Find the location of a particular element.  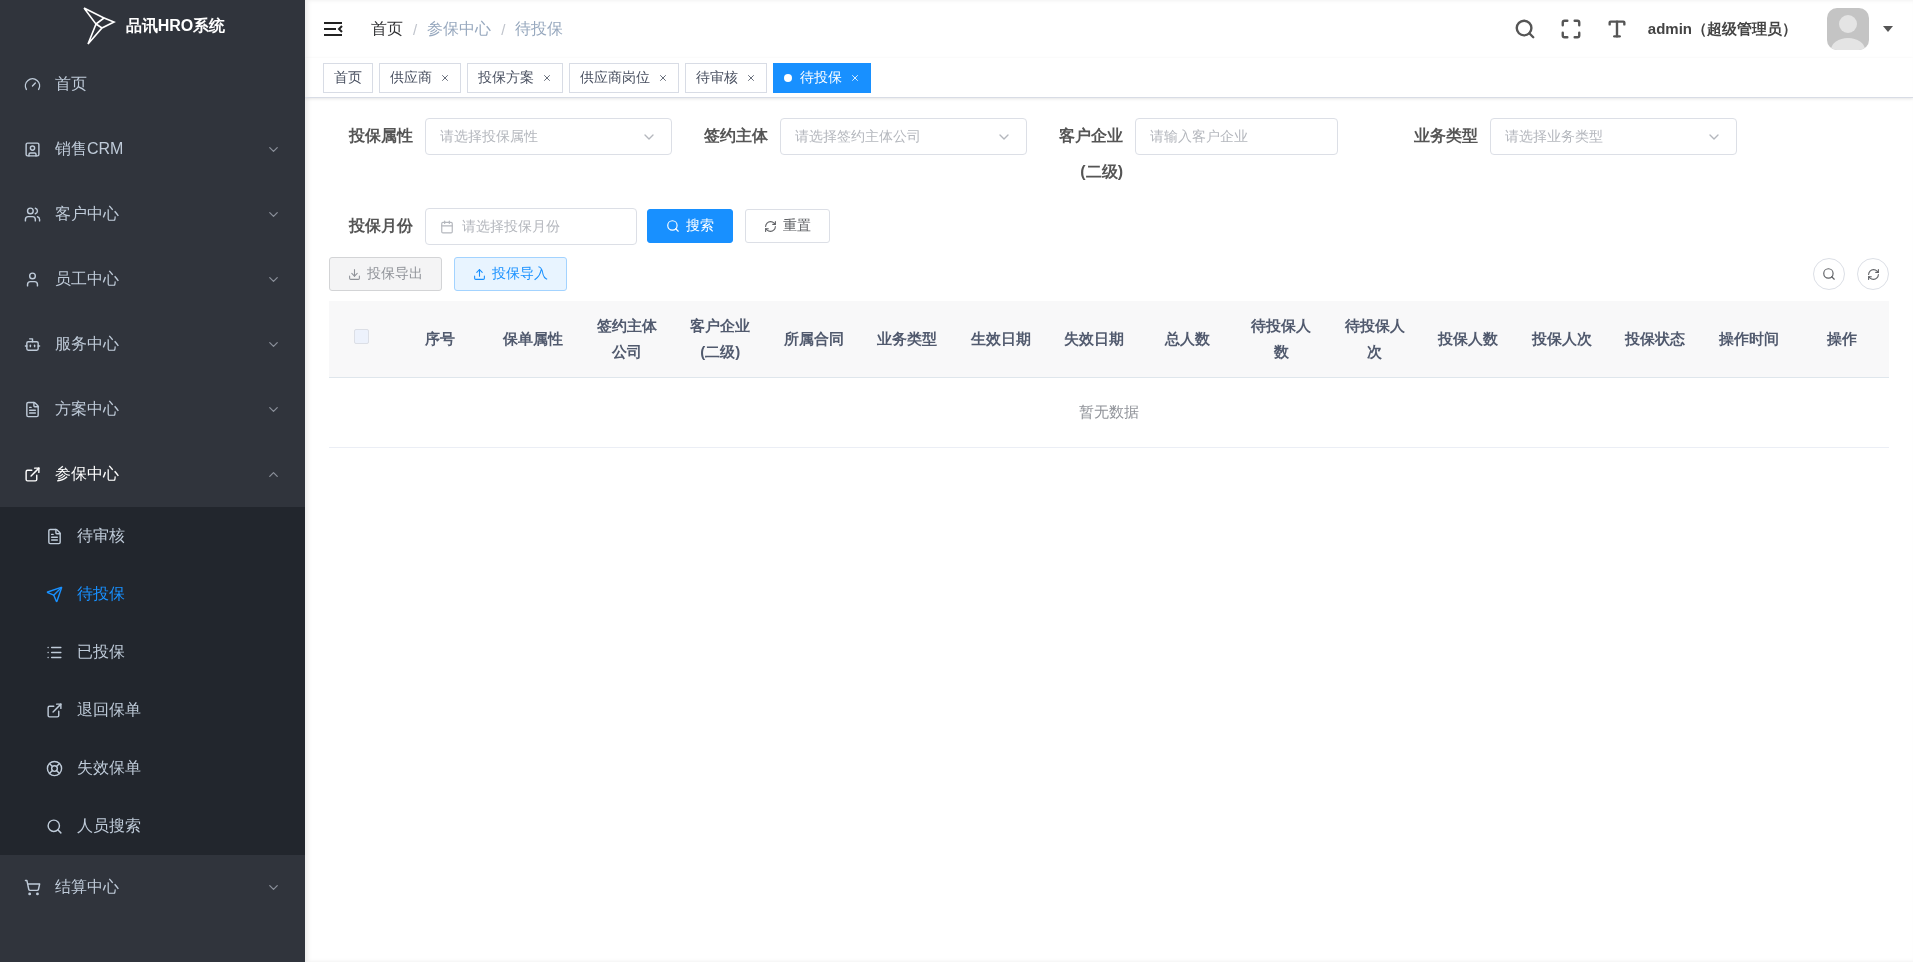

download-icon is located at coordinates (354, 274).